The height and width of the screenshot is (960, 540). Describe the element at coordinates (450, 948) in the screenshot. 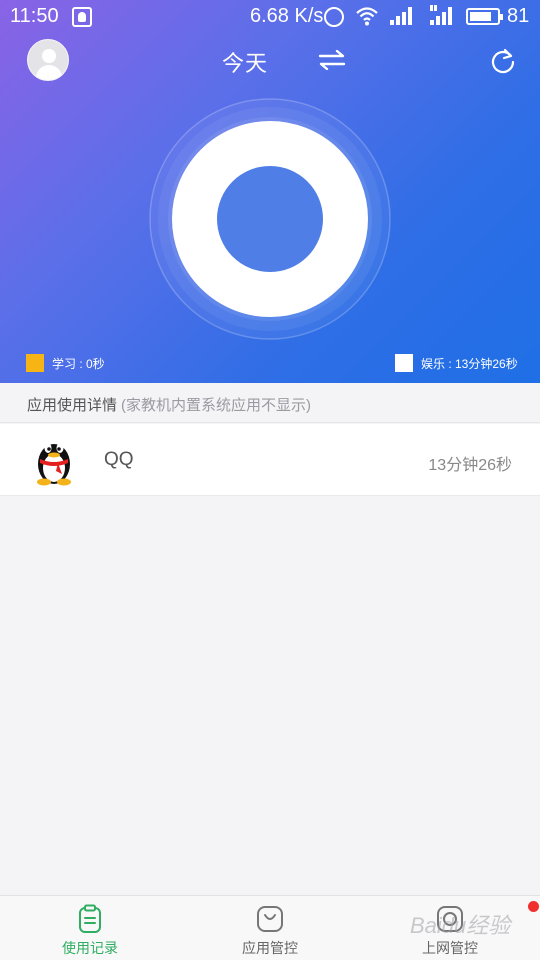

I see `tab-label: 上网管控` at that location.